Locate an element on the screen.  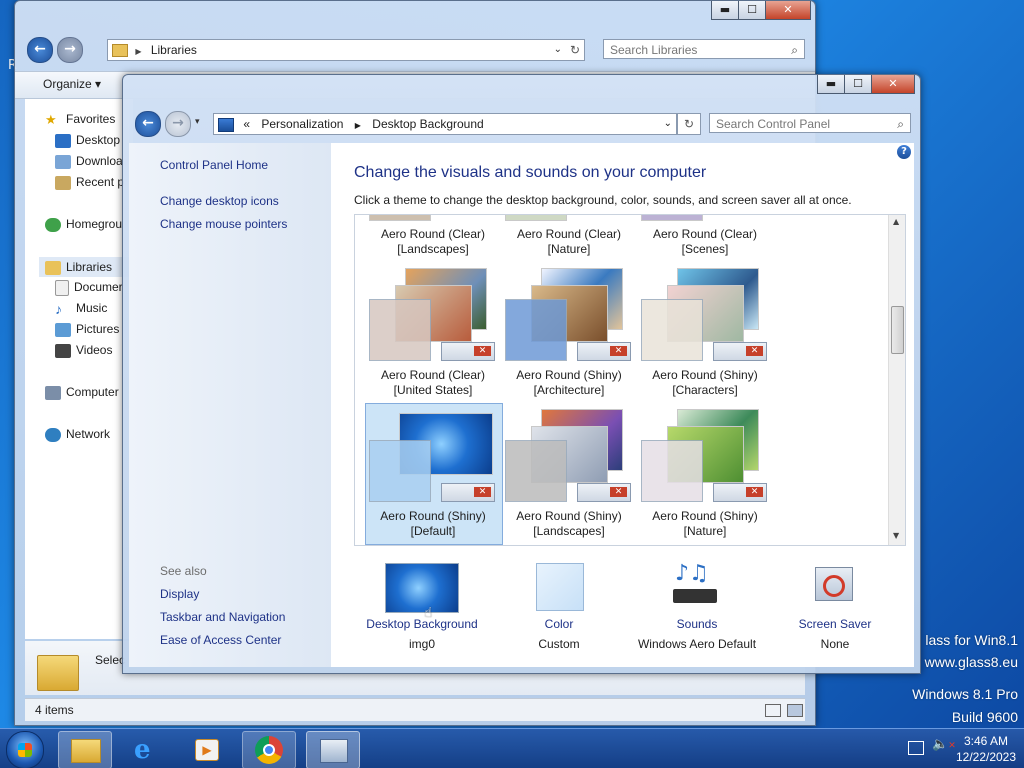
cp-forward-button: → is located at coordinates (178, 124).